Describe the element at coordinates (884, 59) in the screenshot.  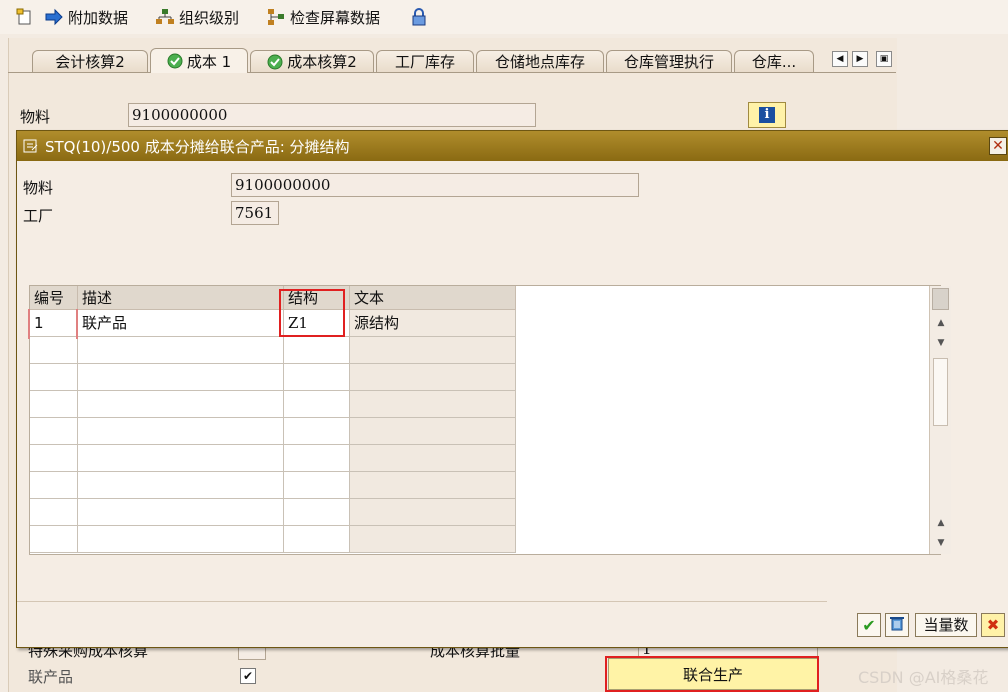
I see `tab-list-button: ▣` at that location.